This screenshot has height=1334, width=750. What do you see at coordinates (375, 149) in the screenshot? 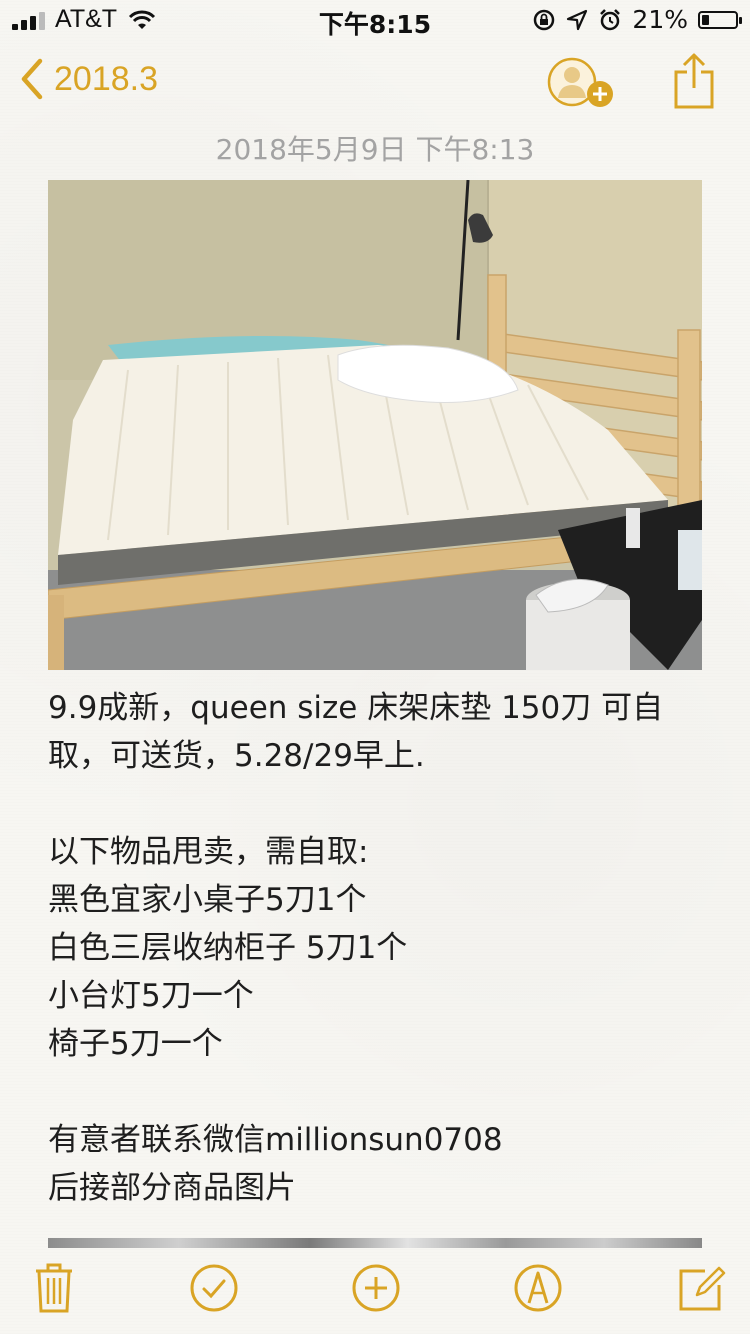
I see `note-date: 2018年5月9日 下午8:13` at bounding box center [375, 149].